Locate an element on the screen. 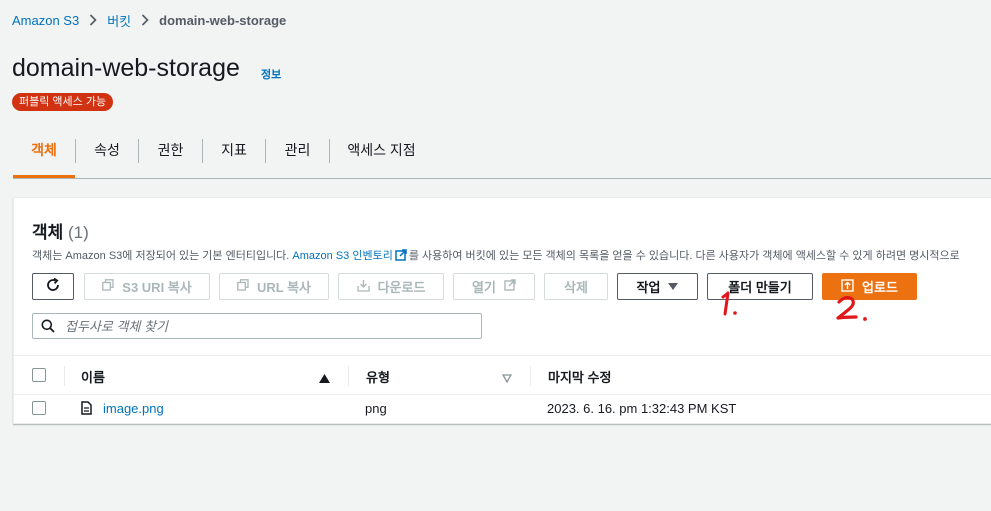 The height and width of the screenshot is (511, 991). object-type: png is located at coordinates (376, 408).